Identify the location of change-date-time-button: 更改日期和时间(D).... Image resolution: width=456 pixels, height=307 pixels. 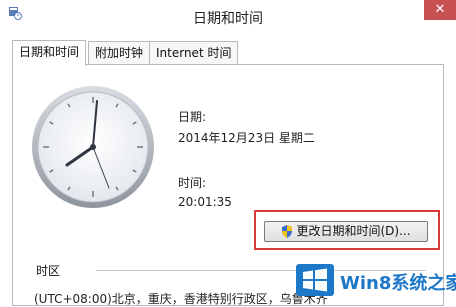
(346, 231).